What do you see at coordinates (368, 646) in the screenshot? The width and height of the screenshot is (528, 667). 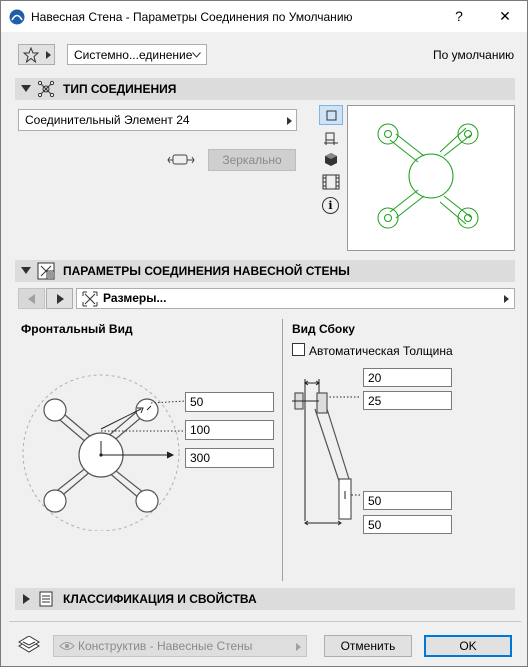 I see `cancel-button: Отменить` at bounding box center [368, 646].